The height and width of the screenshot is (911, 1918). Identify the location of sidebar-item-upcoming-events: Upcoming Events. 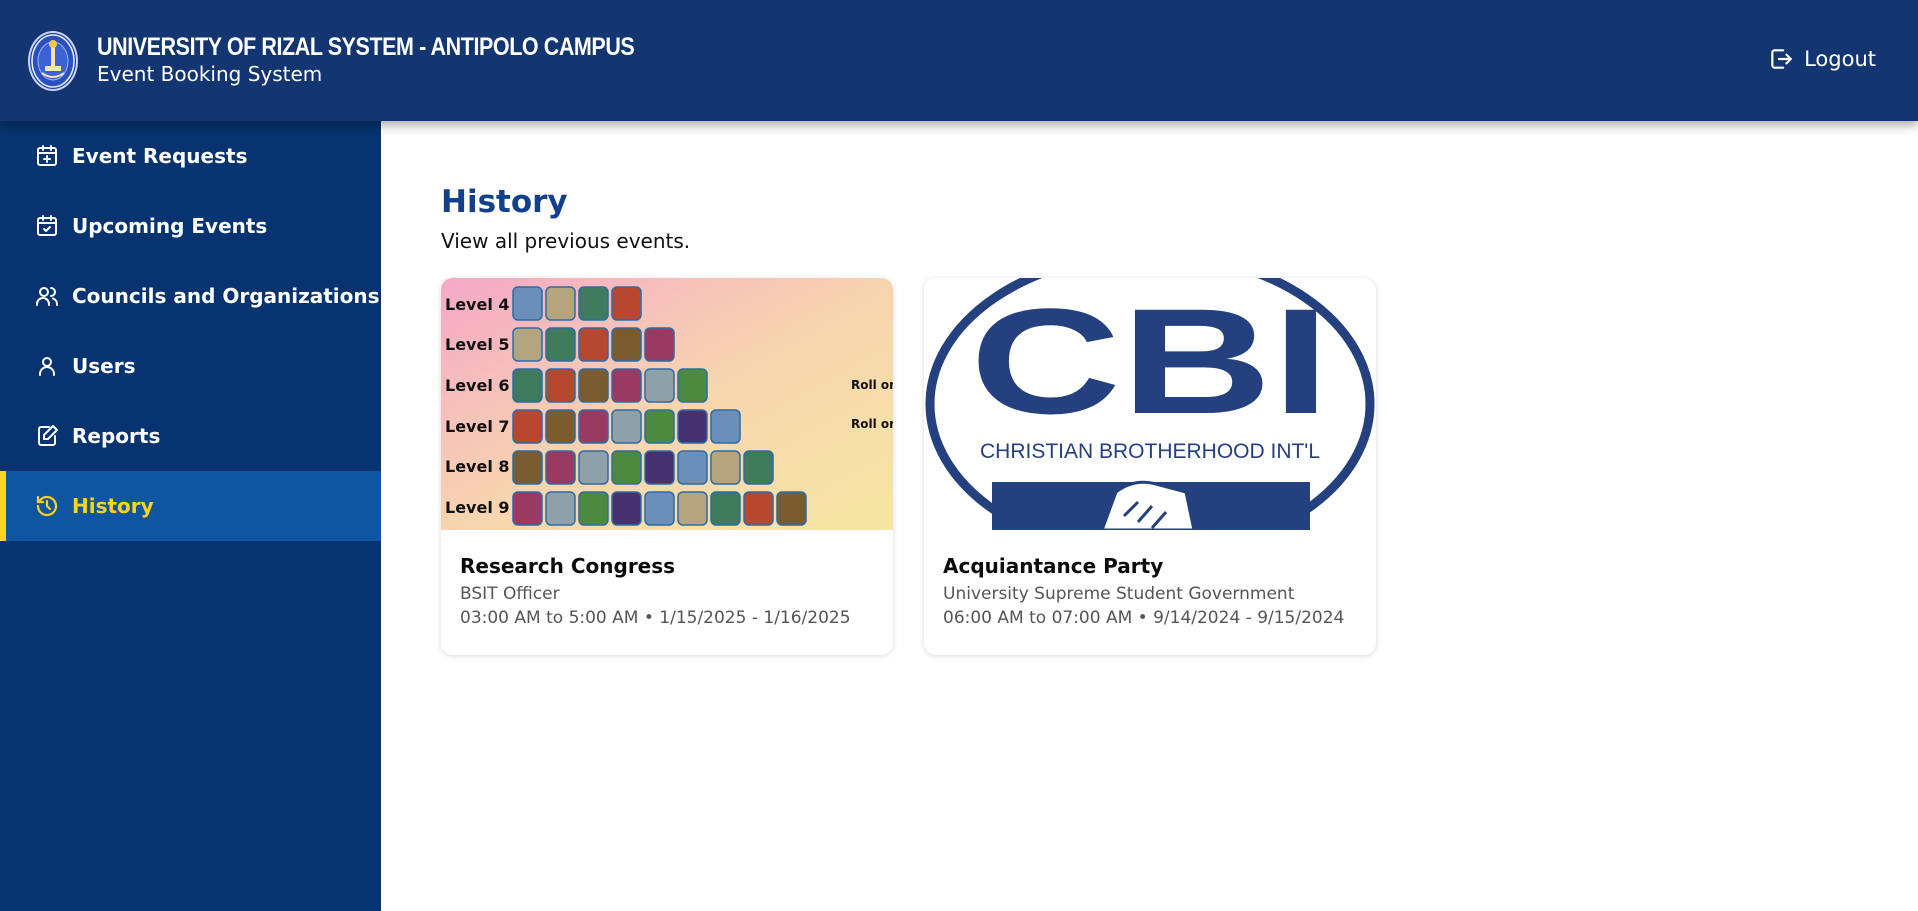
(190, 226).